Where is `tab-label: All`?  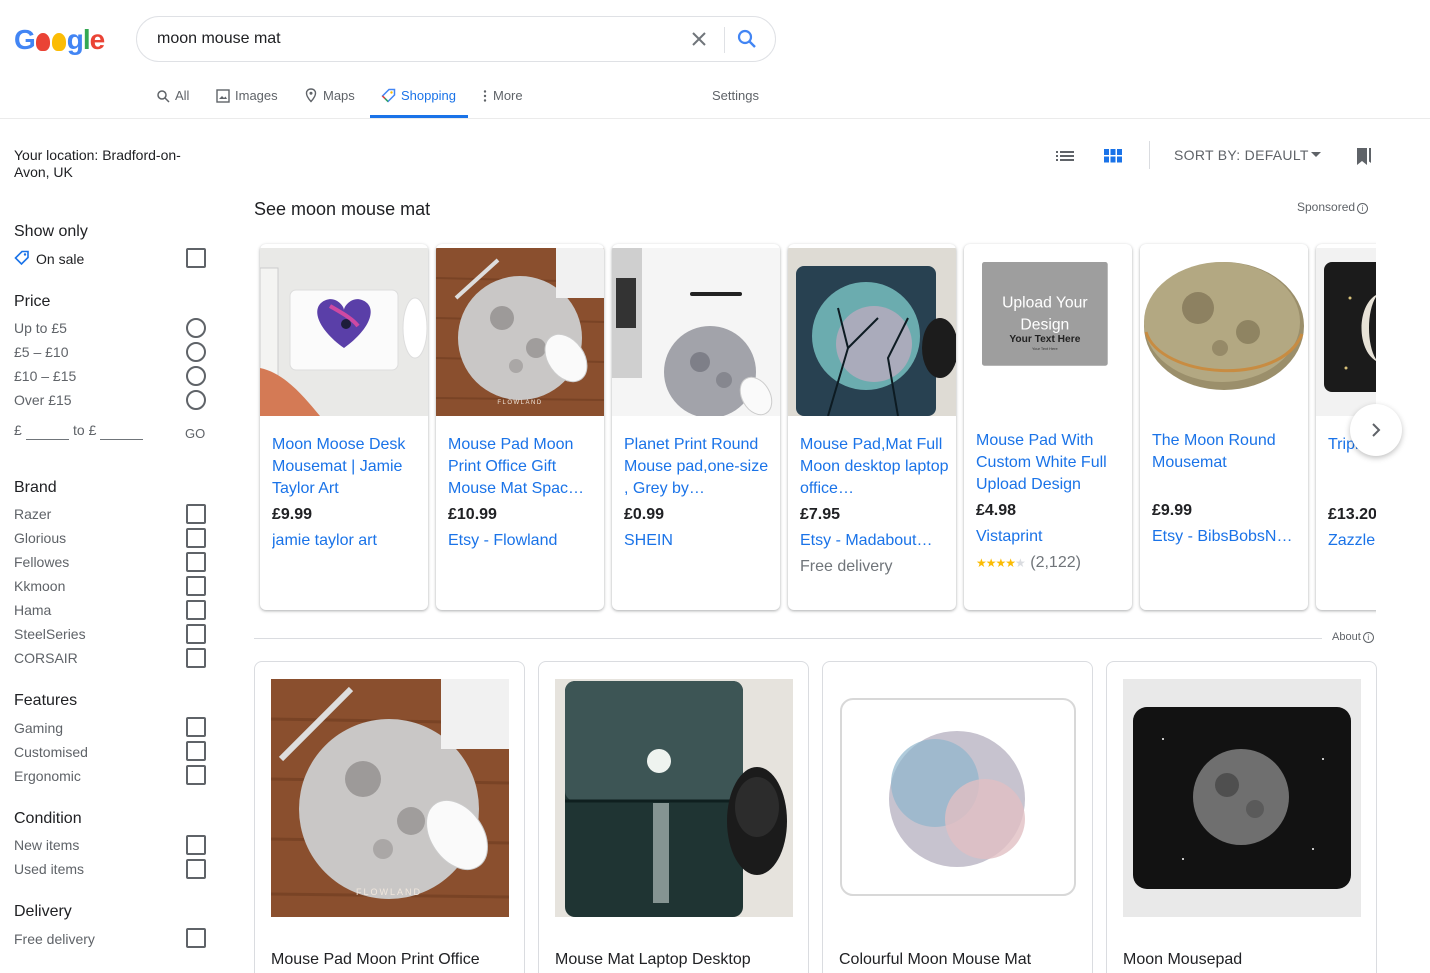
tab-label: All is located at coordinates (182, 95).